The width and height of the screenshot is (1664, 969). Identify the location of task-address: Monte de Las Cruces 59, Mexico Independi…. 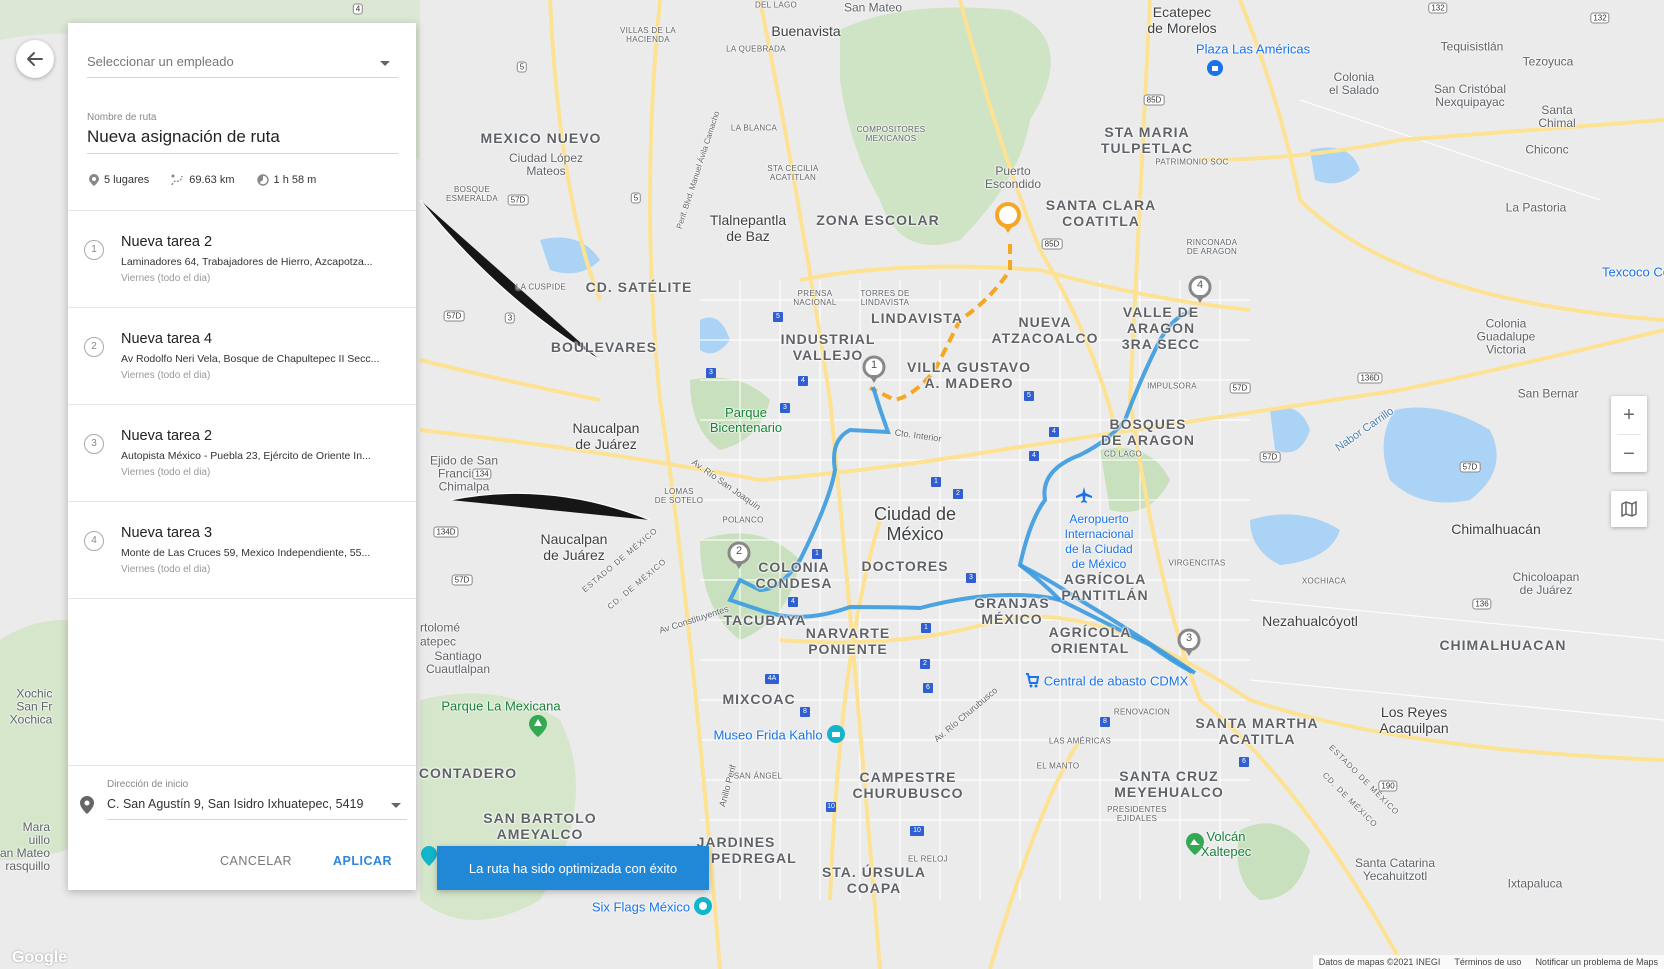
(246, 553).